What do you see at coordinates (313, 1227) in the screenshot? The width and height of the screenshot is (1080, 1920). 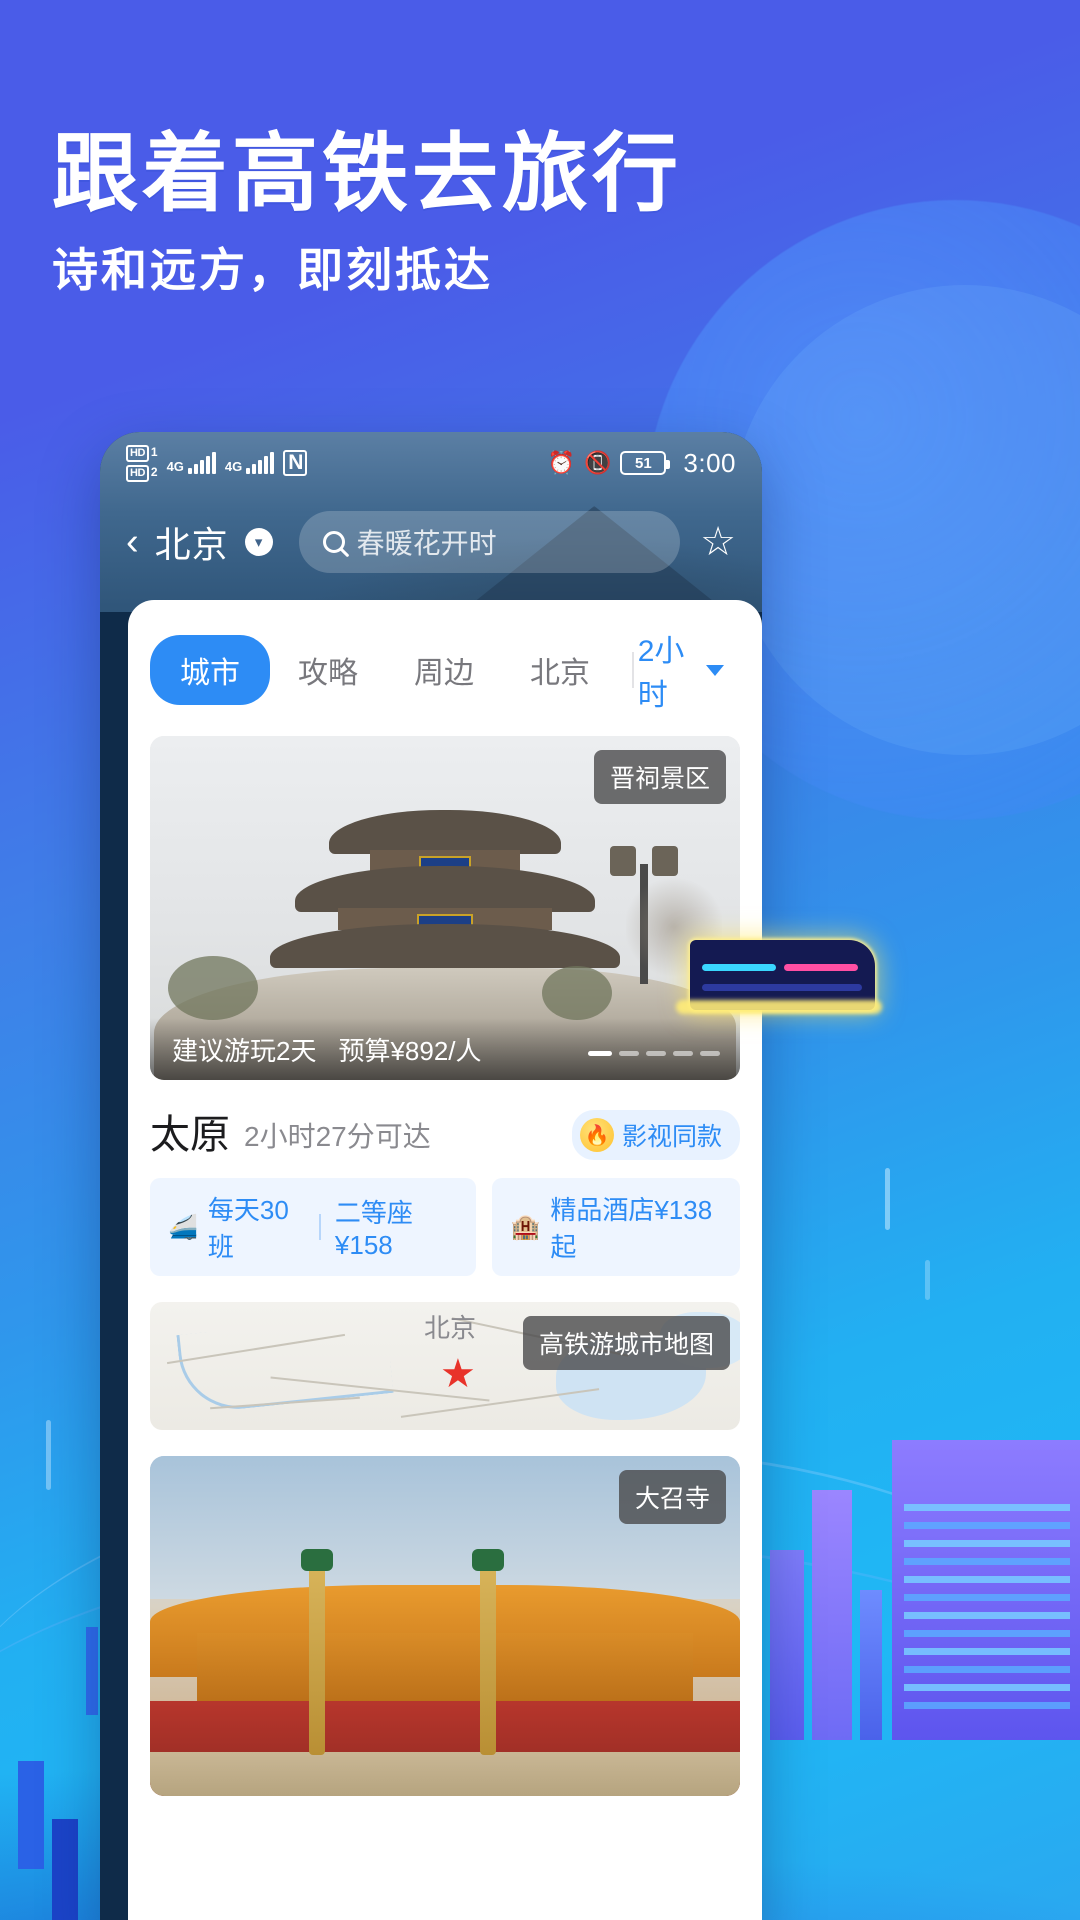 I see `train-info-chip: 🚄 每天30班 二等座¥158` at bounding box center [313, 1227].